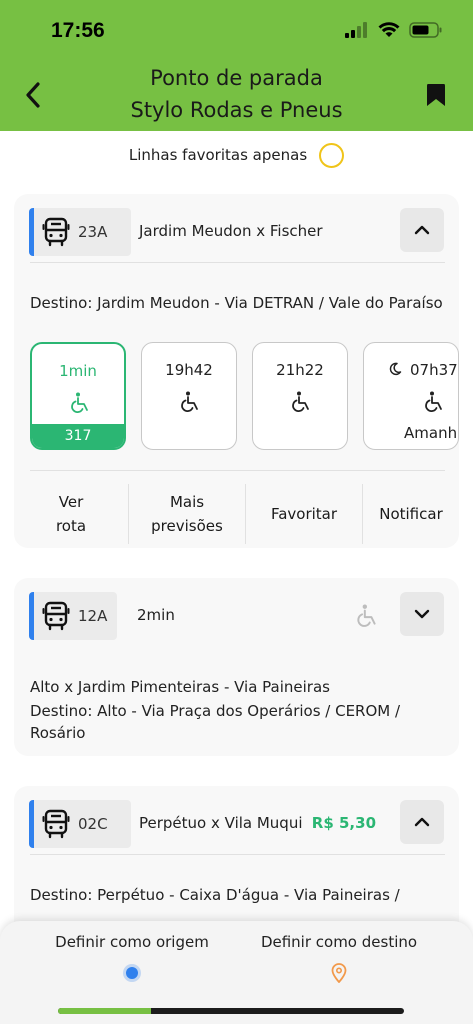 This screenshot has height=1024, width=473. I want to click on vehicle-number: 317, so click(78, 436).